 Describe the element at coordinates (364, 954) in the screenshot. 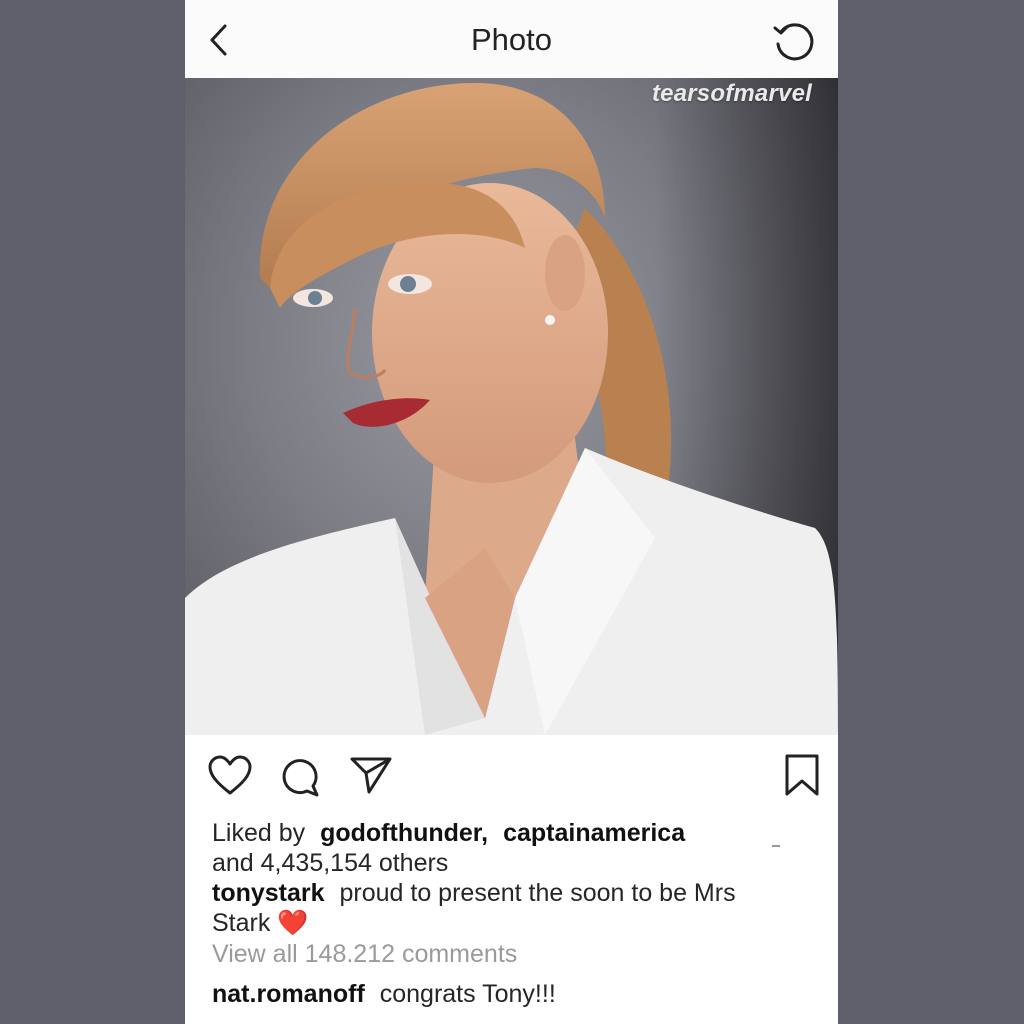

I see `view-all-comments-link: View all 148.212 comments` at that location.